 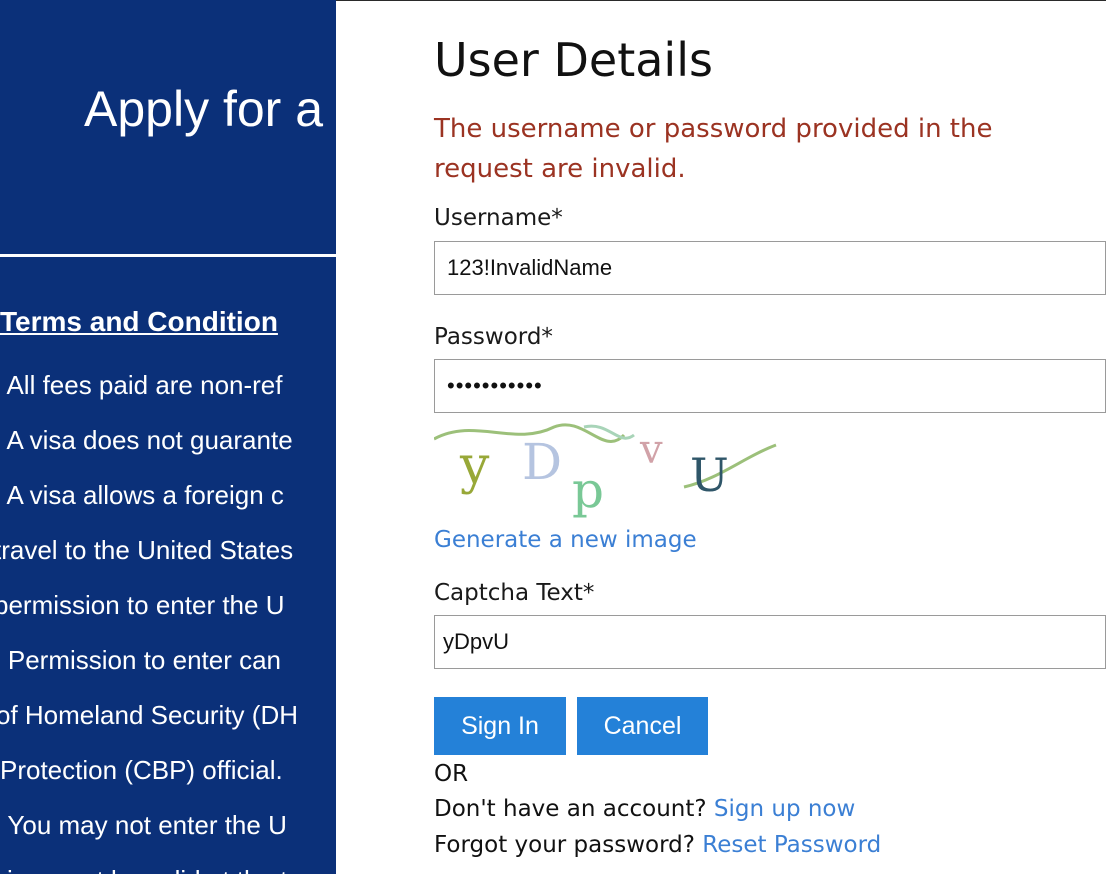 I want to click on terms-line: - You may not enter the U, so click(x=143, y=825).